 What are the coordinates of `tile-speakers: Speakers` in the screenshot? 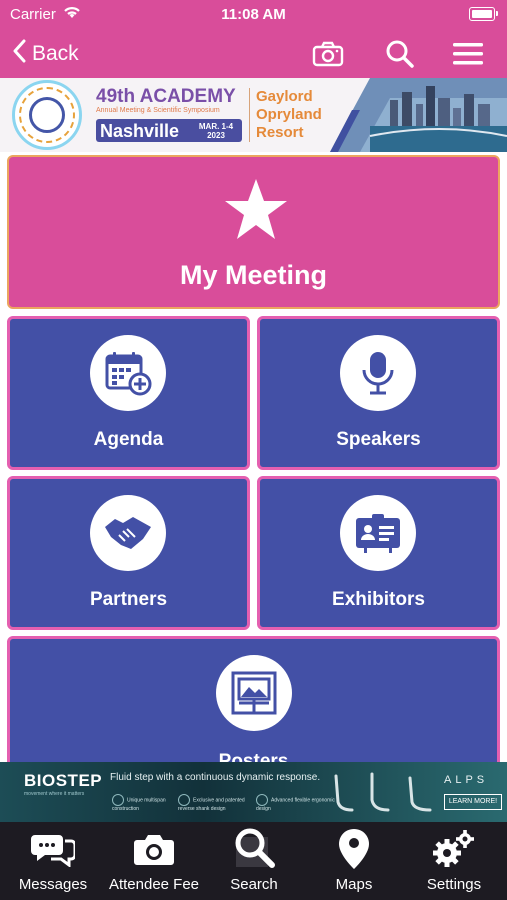 It's located at (378, 393).